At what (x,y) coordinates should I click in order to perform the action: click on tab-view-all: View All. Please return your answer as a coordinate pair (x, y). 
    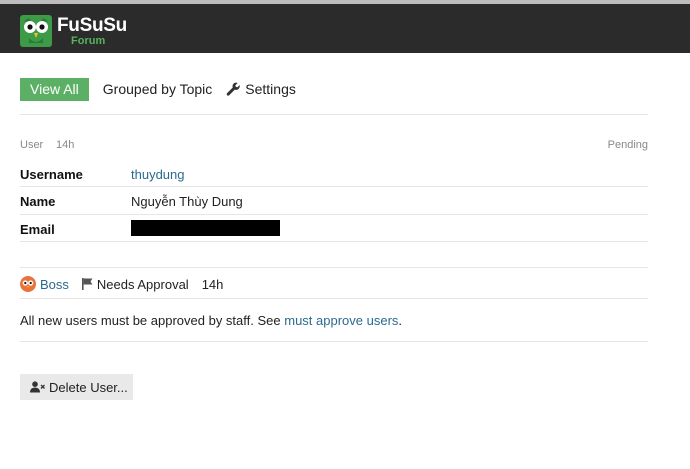
    Looking at the image, I should click on (54, 89).